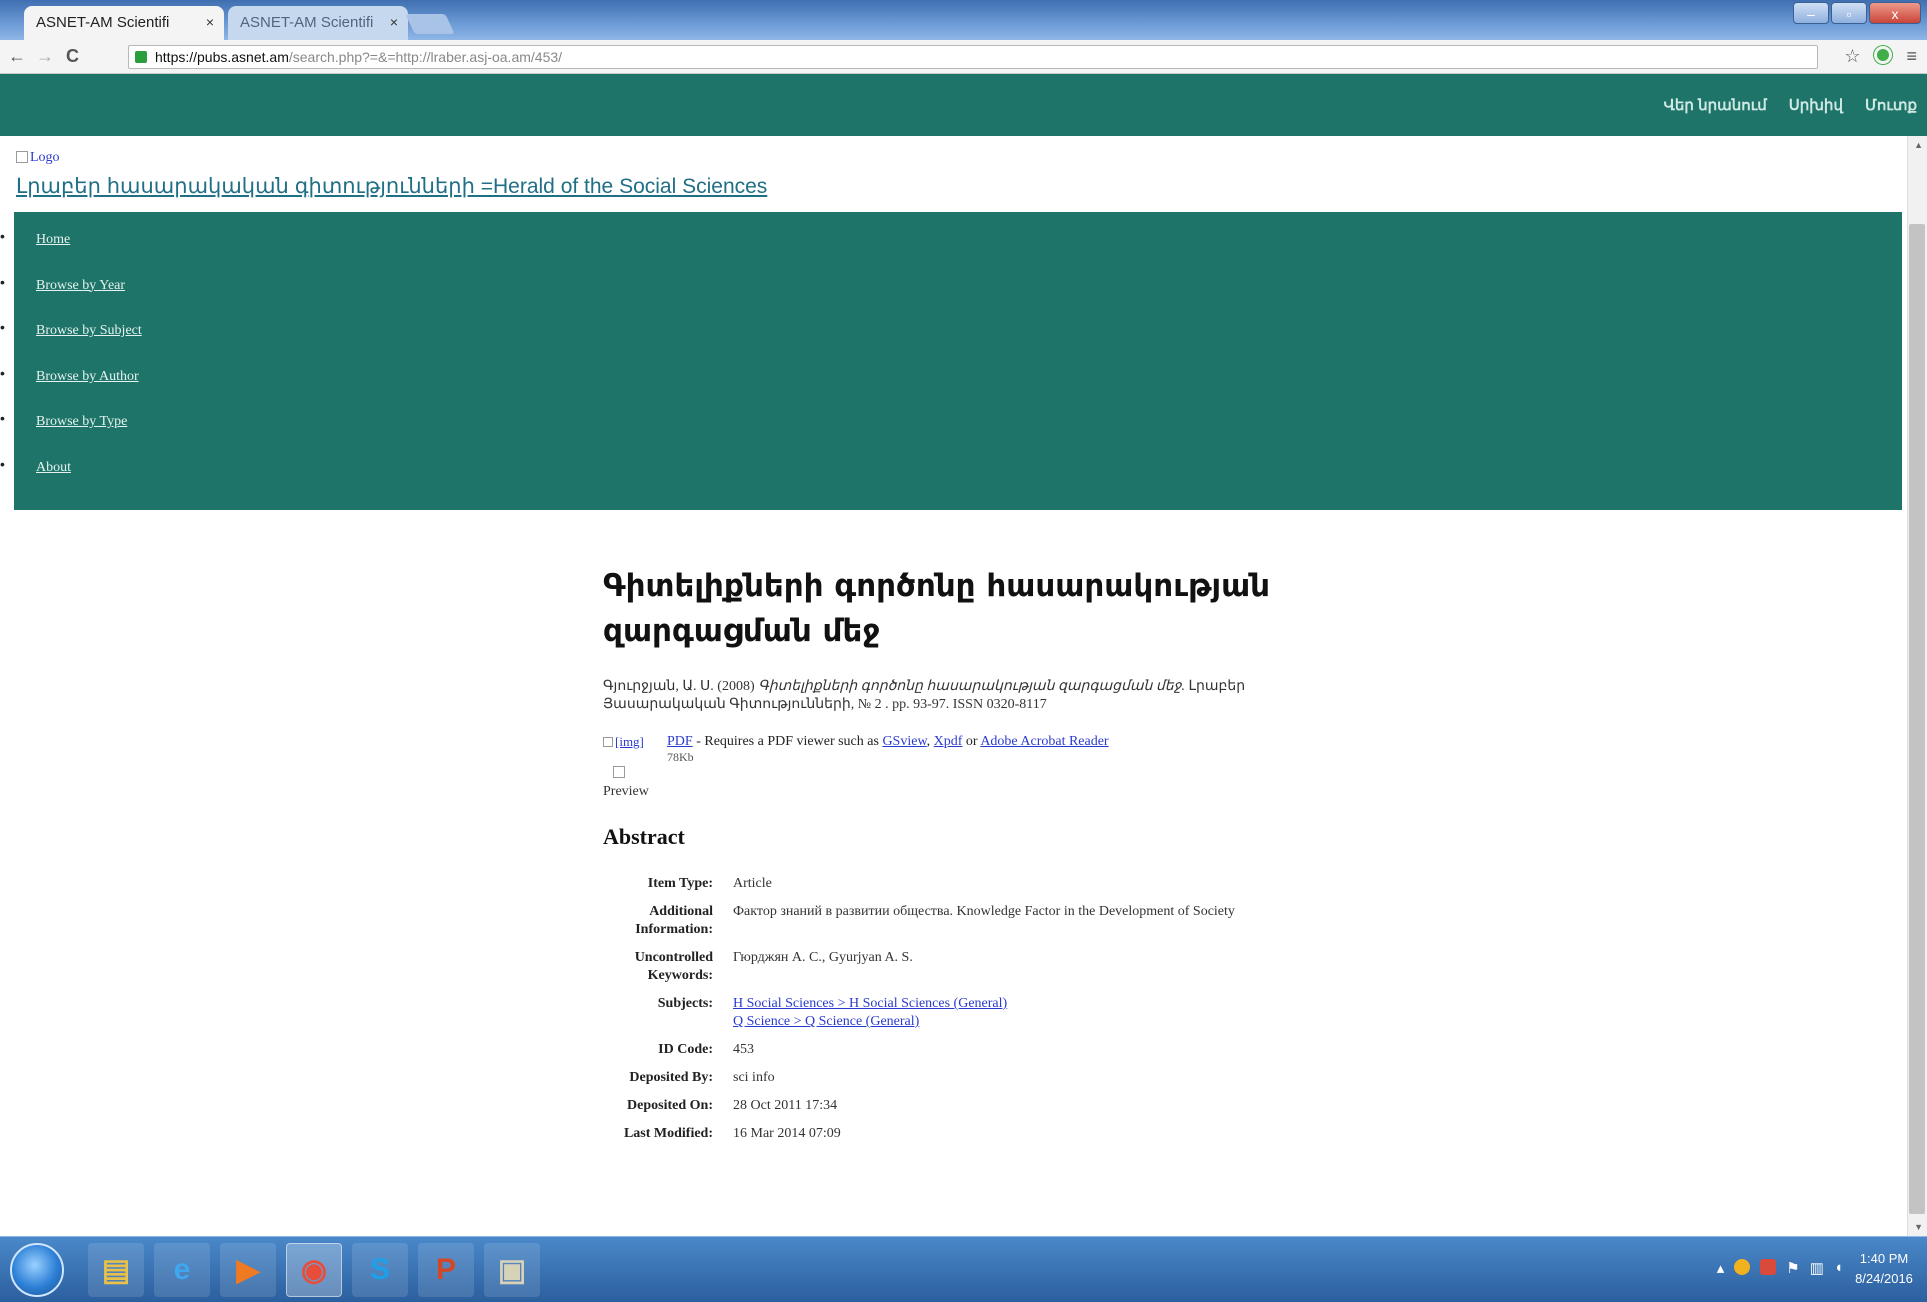  What do you see at coordinates (222, 57) in the screenshot?
I see `url-host: https://pubs.asnet.am` at bounding box center [222, 57].